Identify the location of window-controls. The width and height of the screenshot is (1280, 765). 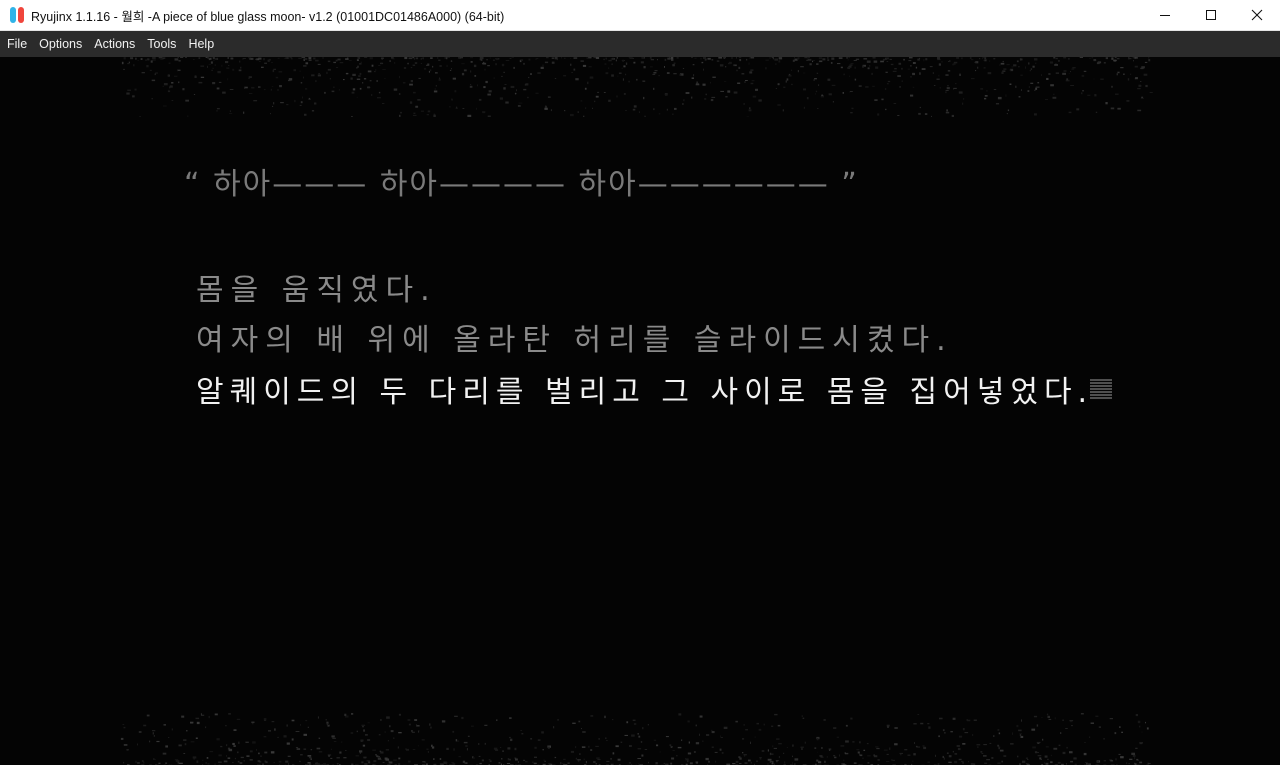
(1211, 15).